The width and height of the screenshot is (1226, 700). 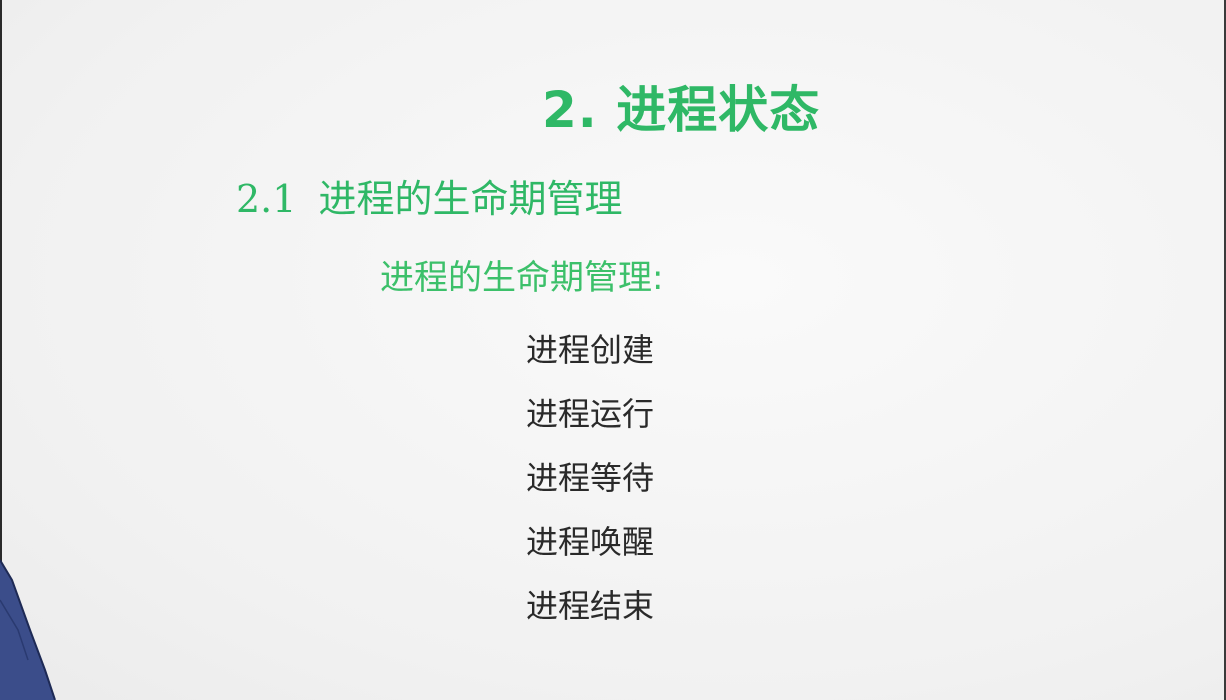 I want to click on list-item: 进程等待, so click(x=590, y=478).